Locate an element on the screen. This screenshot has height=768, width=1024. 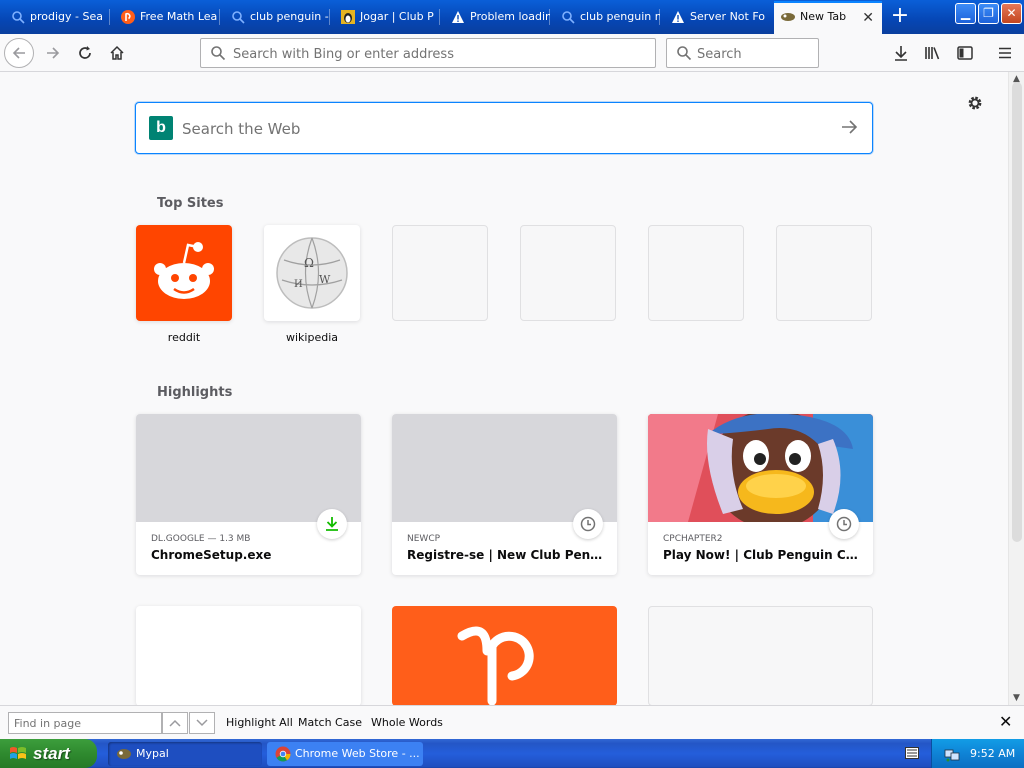
hamburger-menu-icon is located at coordinates (1005, 53).